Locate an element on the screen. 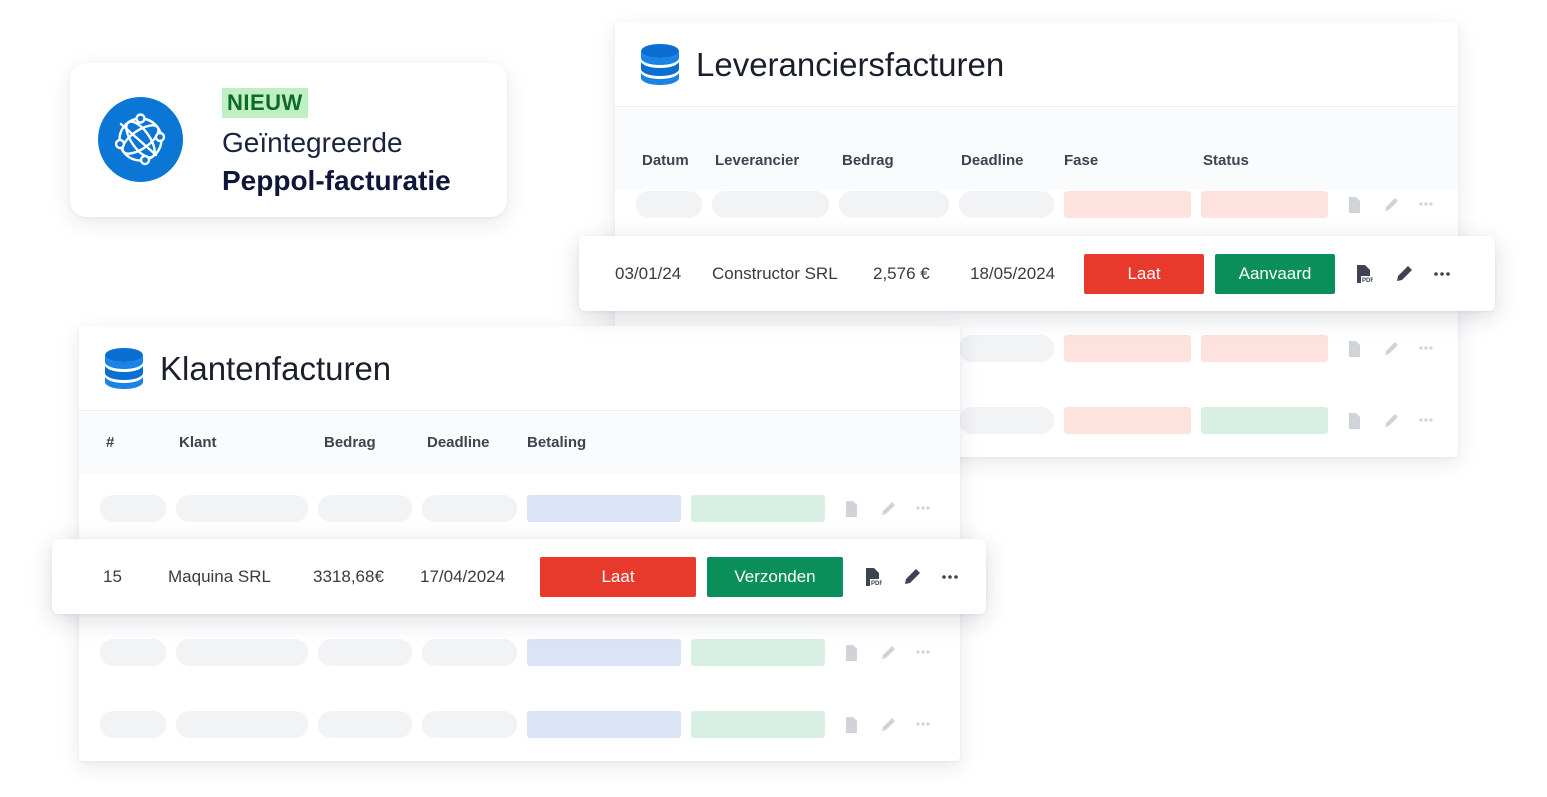 This screenshot has width=1547, height=797. peppol-promo-card: NIEUW Geïntegreerde Peppol-facturatie is located at coordinates (288, 140).